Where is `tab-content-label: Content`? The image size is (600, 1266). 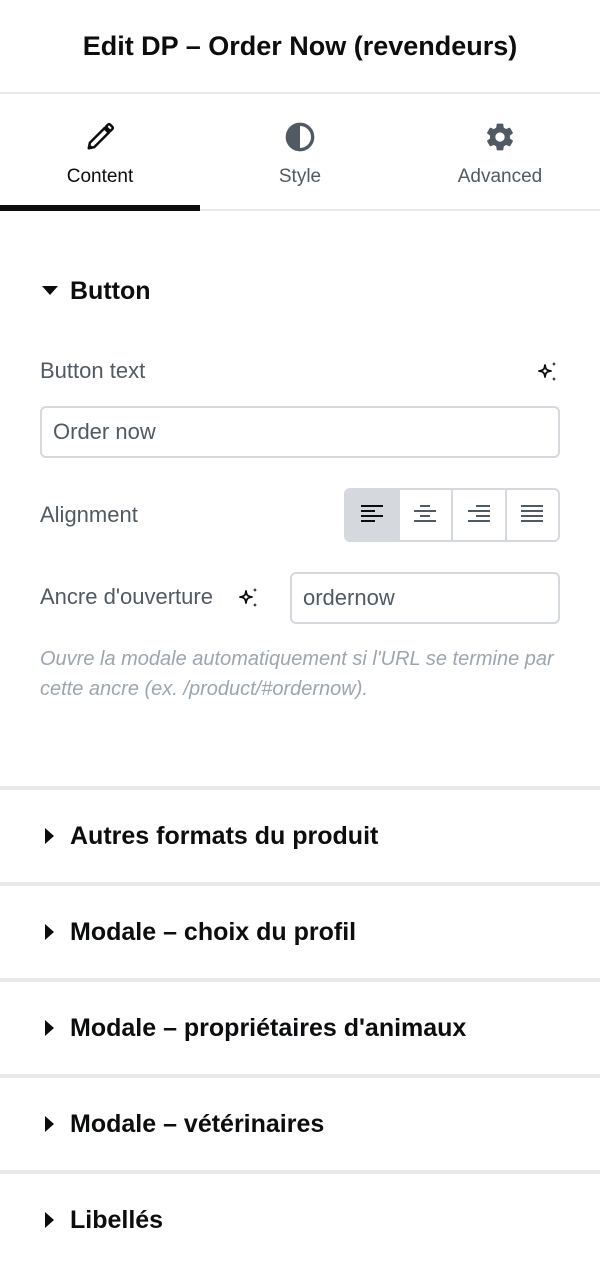 tab-content-label: Content is located at coordinates (100, 176).